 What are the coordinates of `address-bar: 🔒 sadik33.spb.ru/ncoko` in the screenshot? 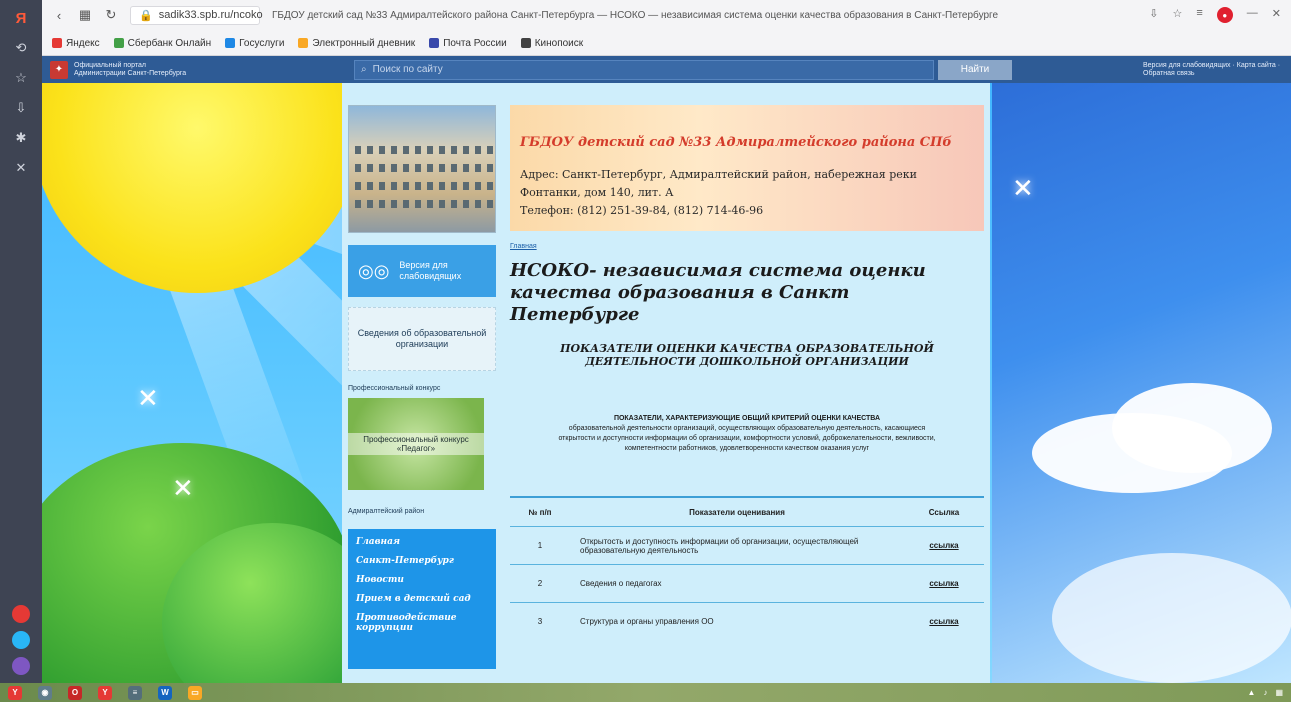 It's located at (196, 15).